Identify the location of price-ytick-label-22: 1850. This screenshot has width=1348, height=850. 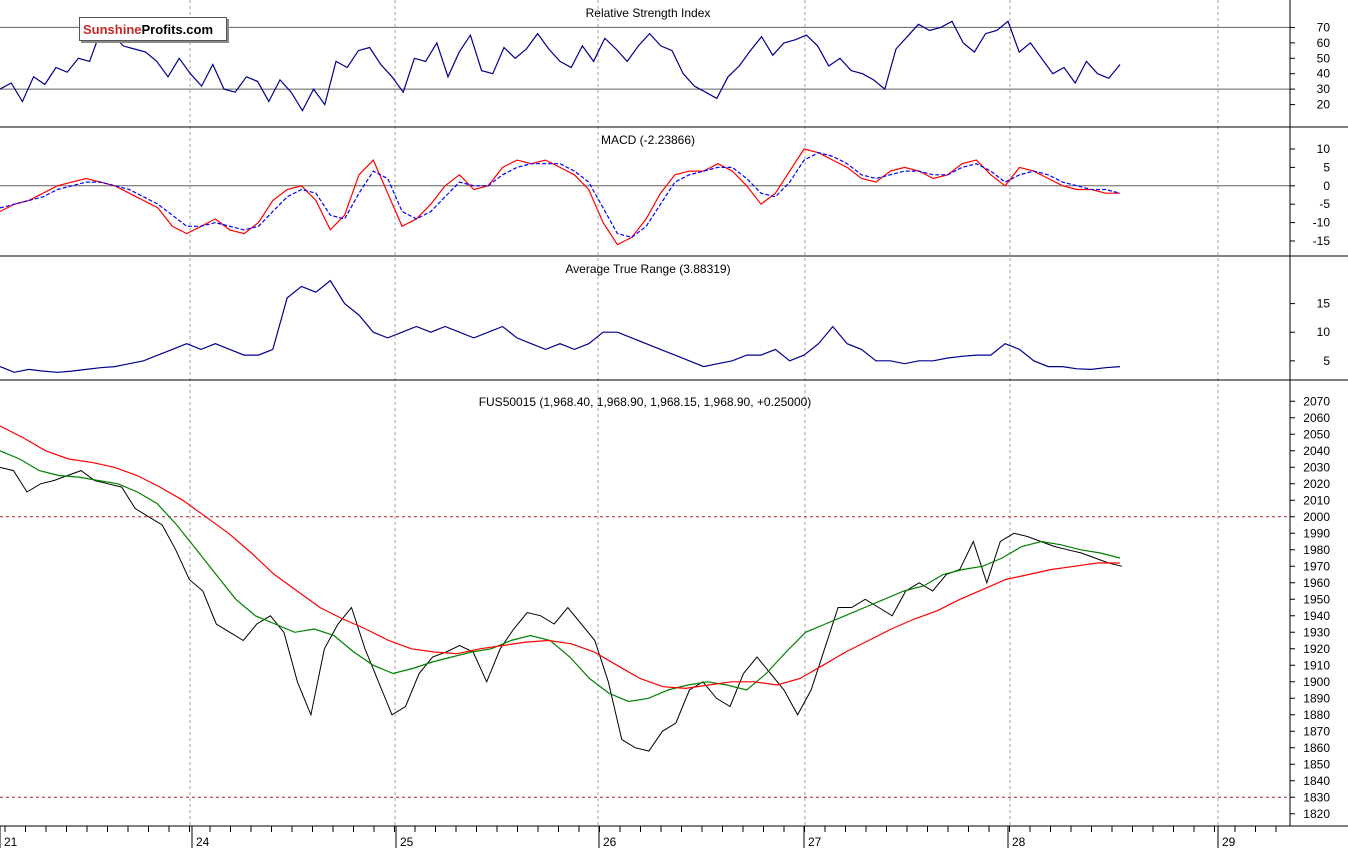
(1316, 764).